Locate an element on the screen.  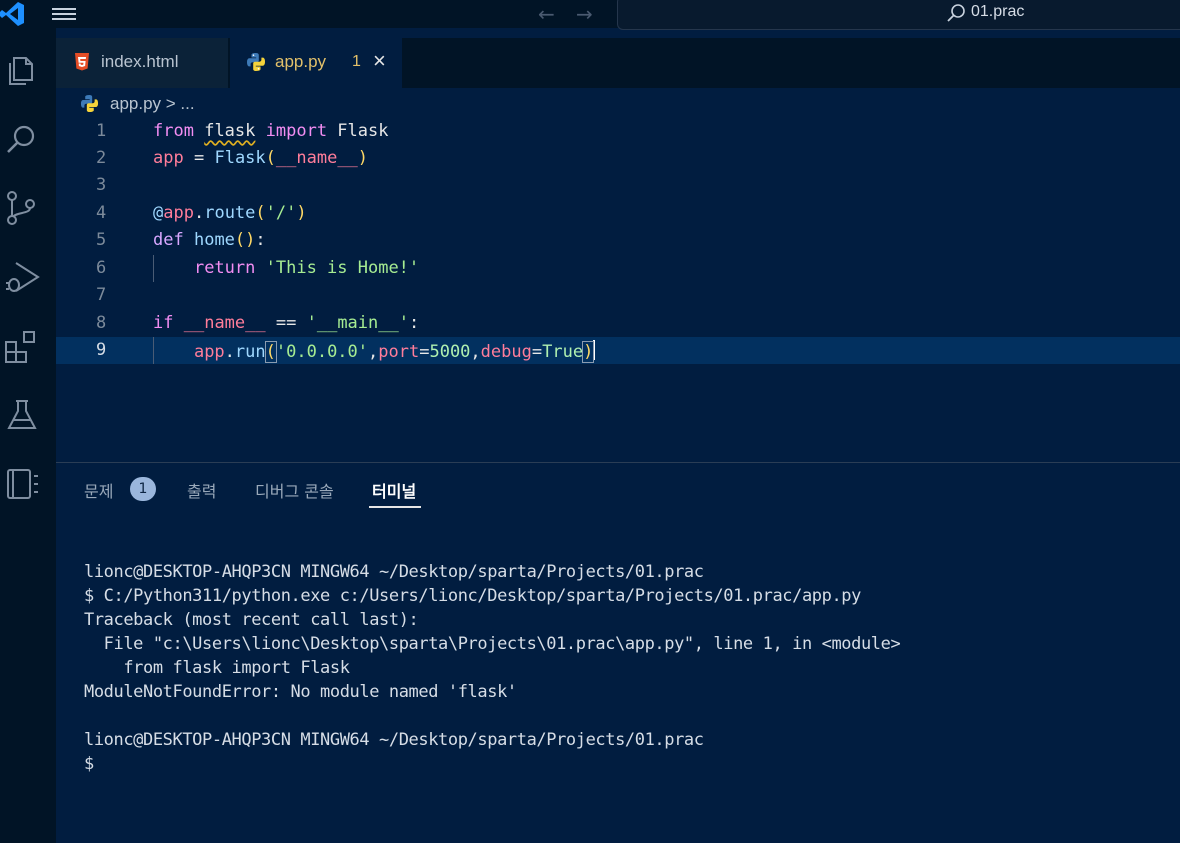
html5-icon is located at coordinates (82, 62).